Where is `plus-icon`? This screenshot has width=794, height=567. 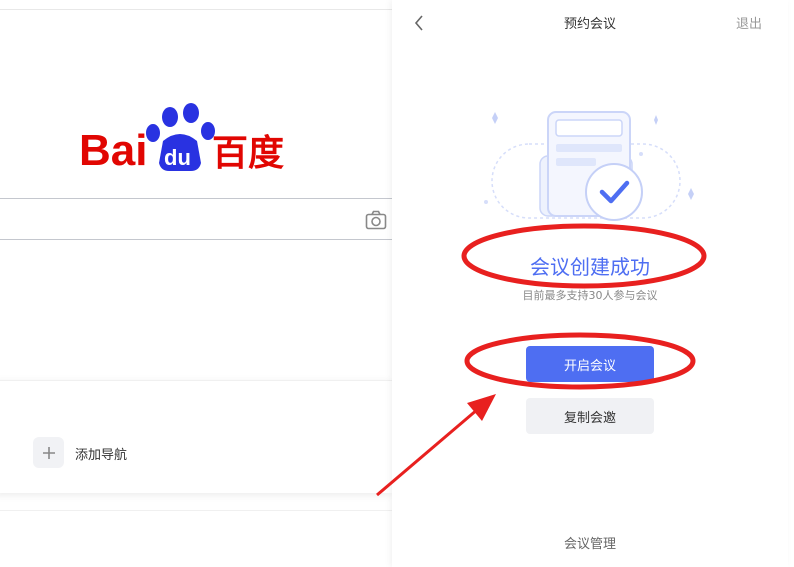
plus-icon is located at coordinates (48, 452).